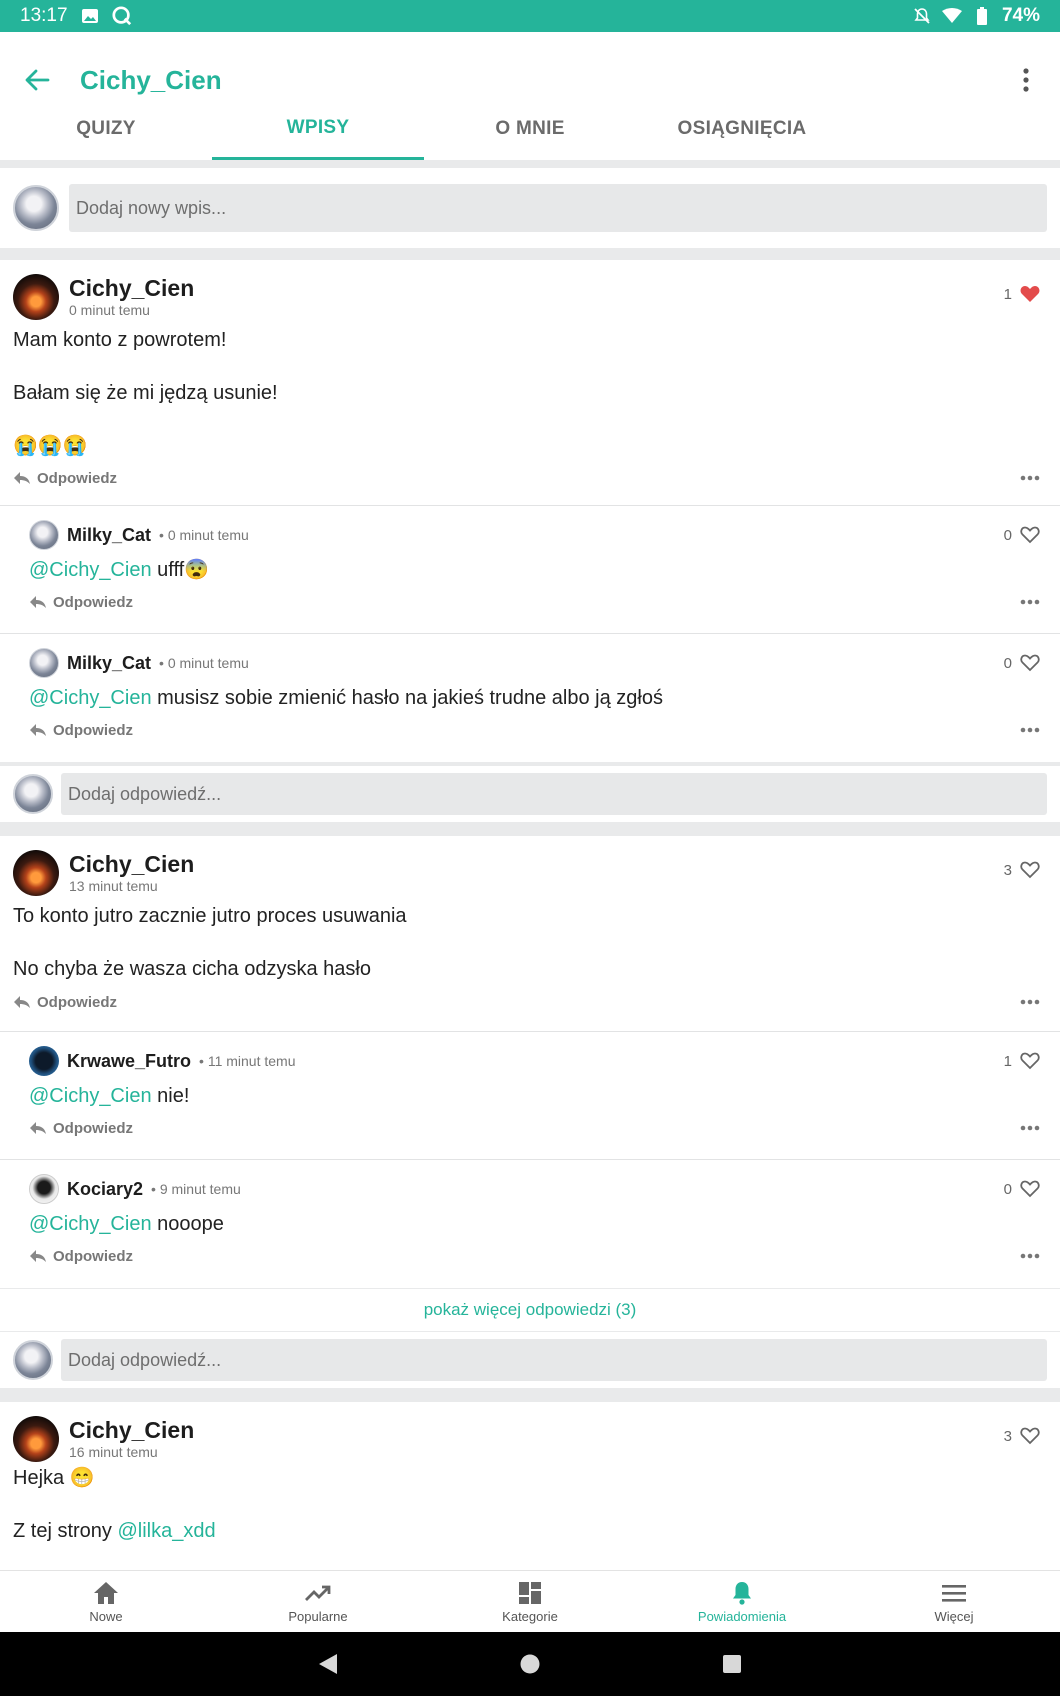  Describe the element at coordinates (530, 16) in the screenshot. I see `status-bar: 13:17 74%` at that location.